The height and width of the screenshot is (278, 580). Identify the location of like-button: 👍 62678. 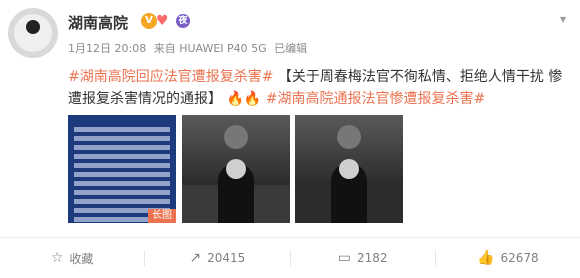
(508, 258).